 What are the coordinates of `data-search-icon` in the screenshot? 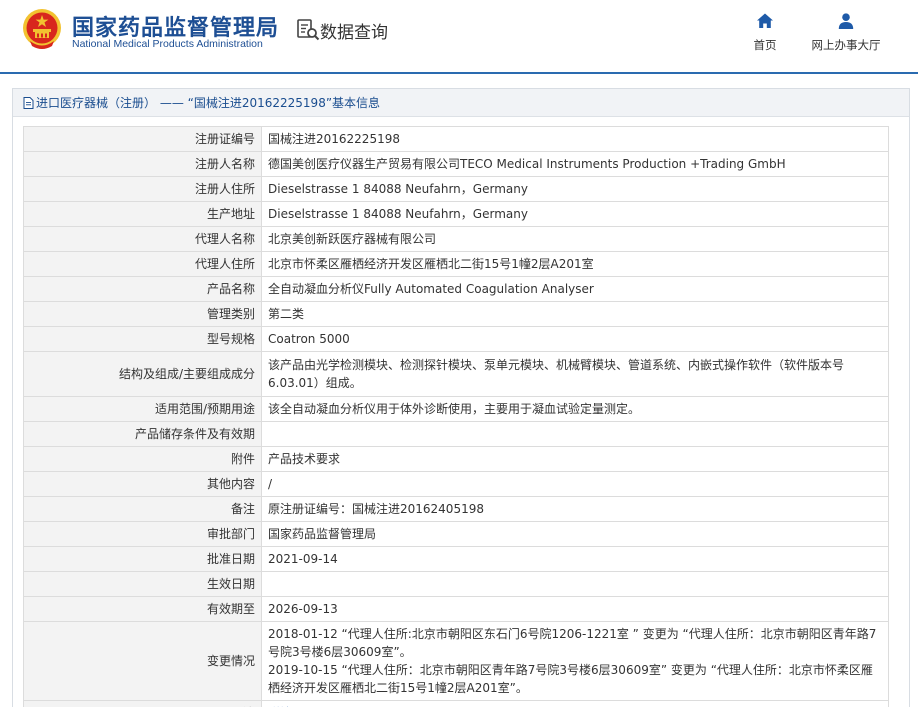 It's located at (308, 30).